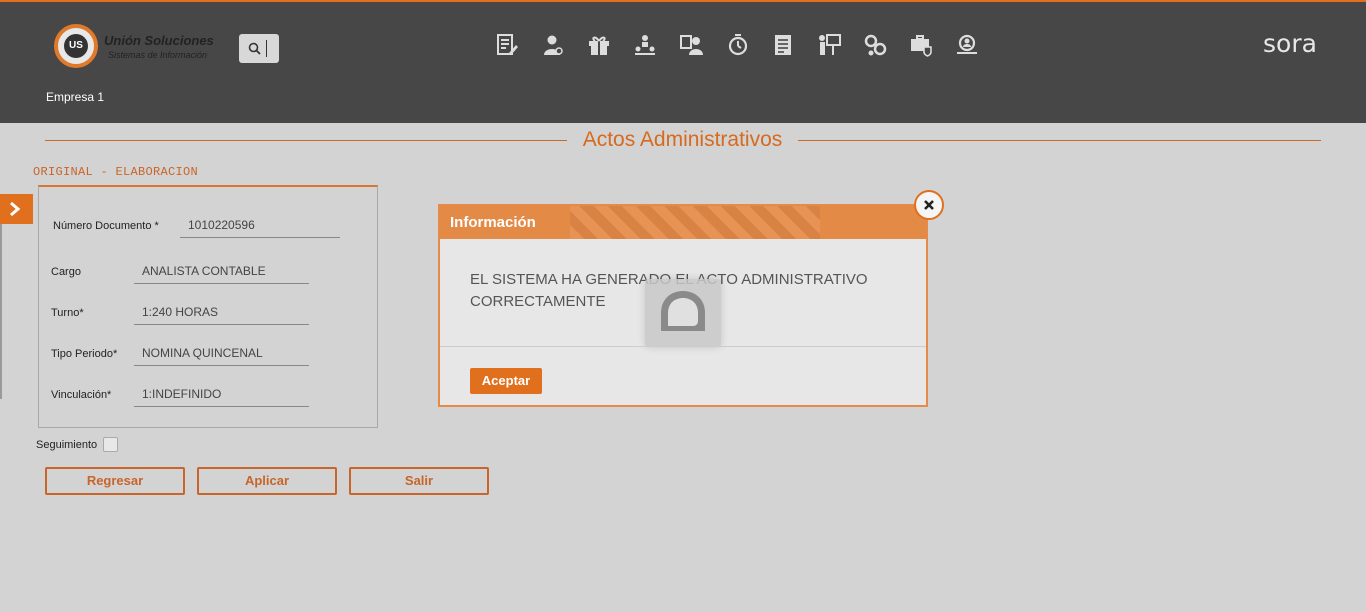 The height and width of the screenshot is (612, 1366). I want to click on close-dialog-button, so click(929, 205).